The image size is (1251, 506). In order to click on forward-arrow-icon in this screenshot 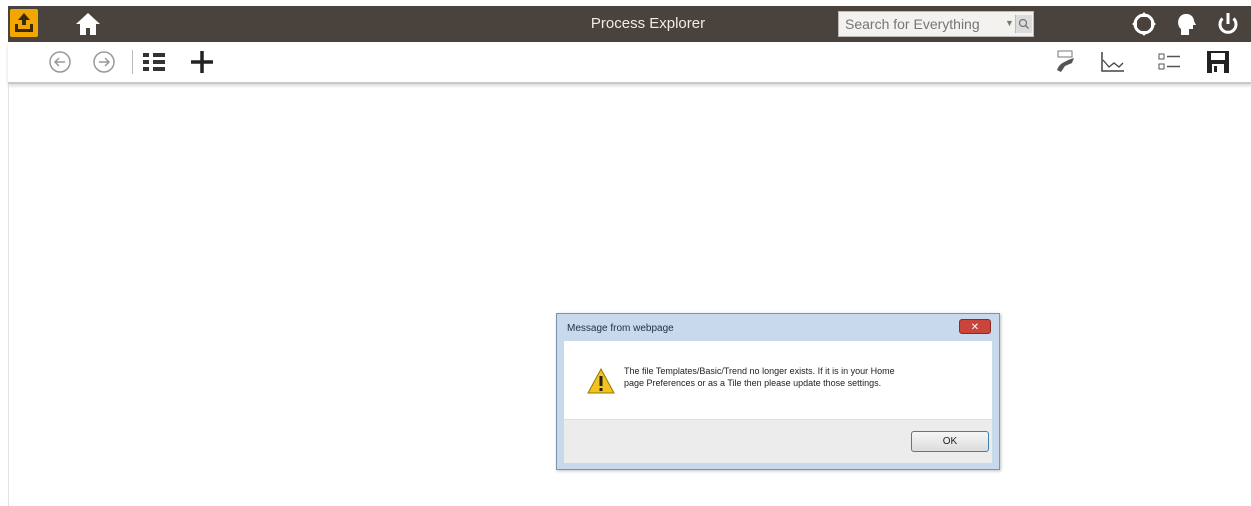, I will do `click(104, 62)`.